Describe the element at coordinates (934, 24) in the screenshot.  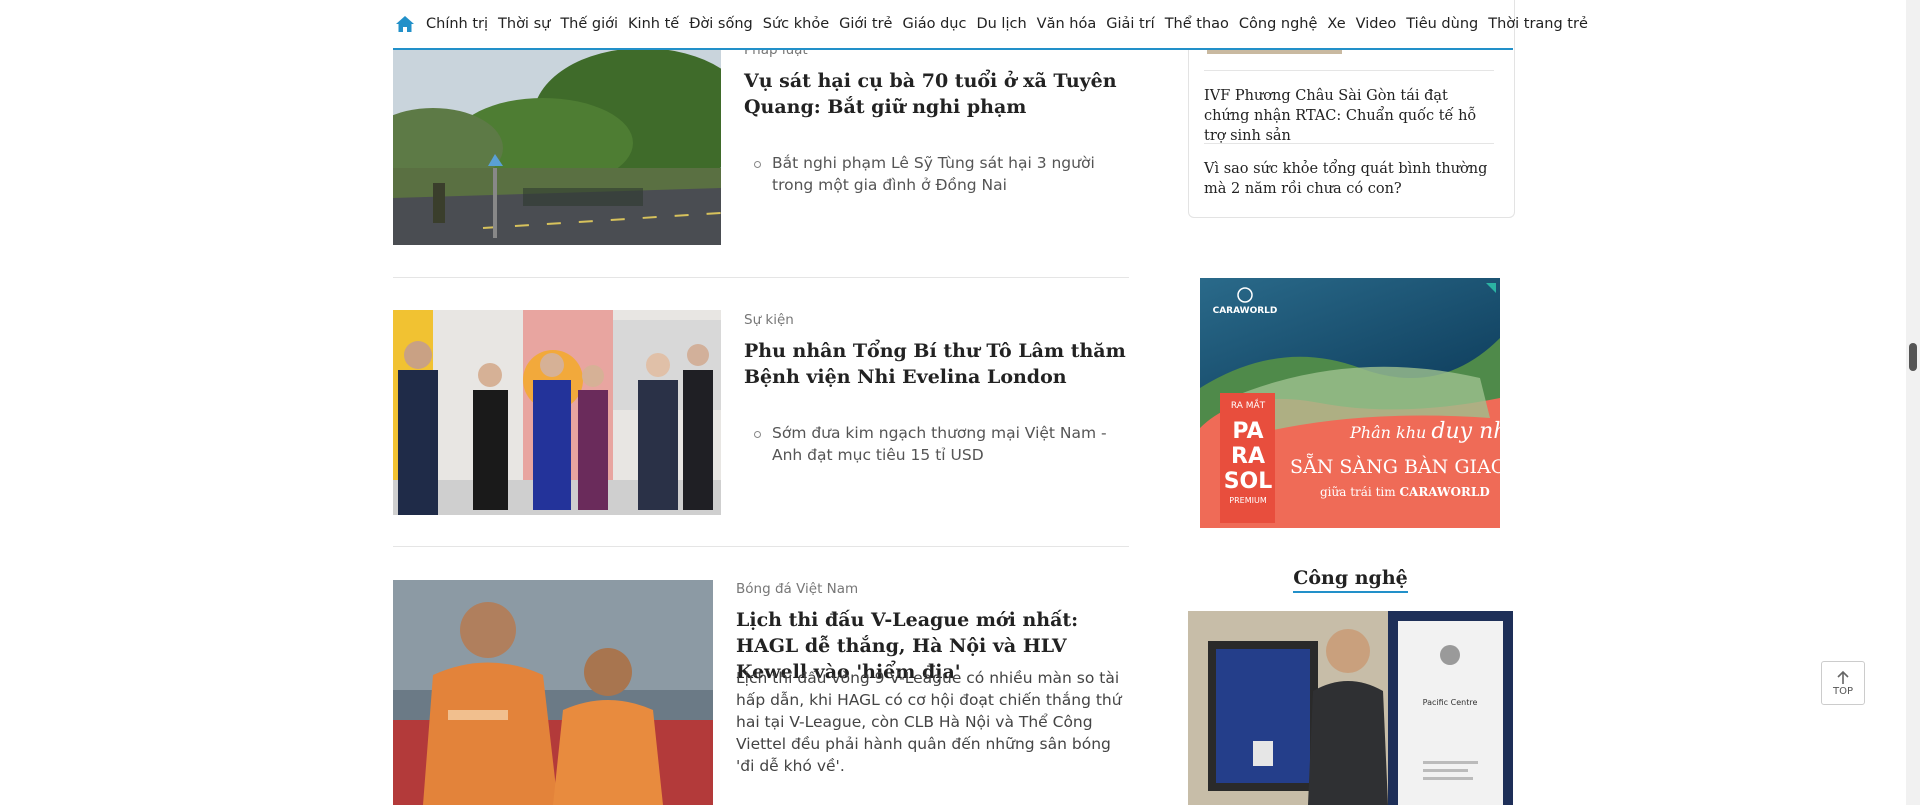
I see `nav-item: Giáo dục` at that location.